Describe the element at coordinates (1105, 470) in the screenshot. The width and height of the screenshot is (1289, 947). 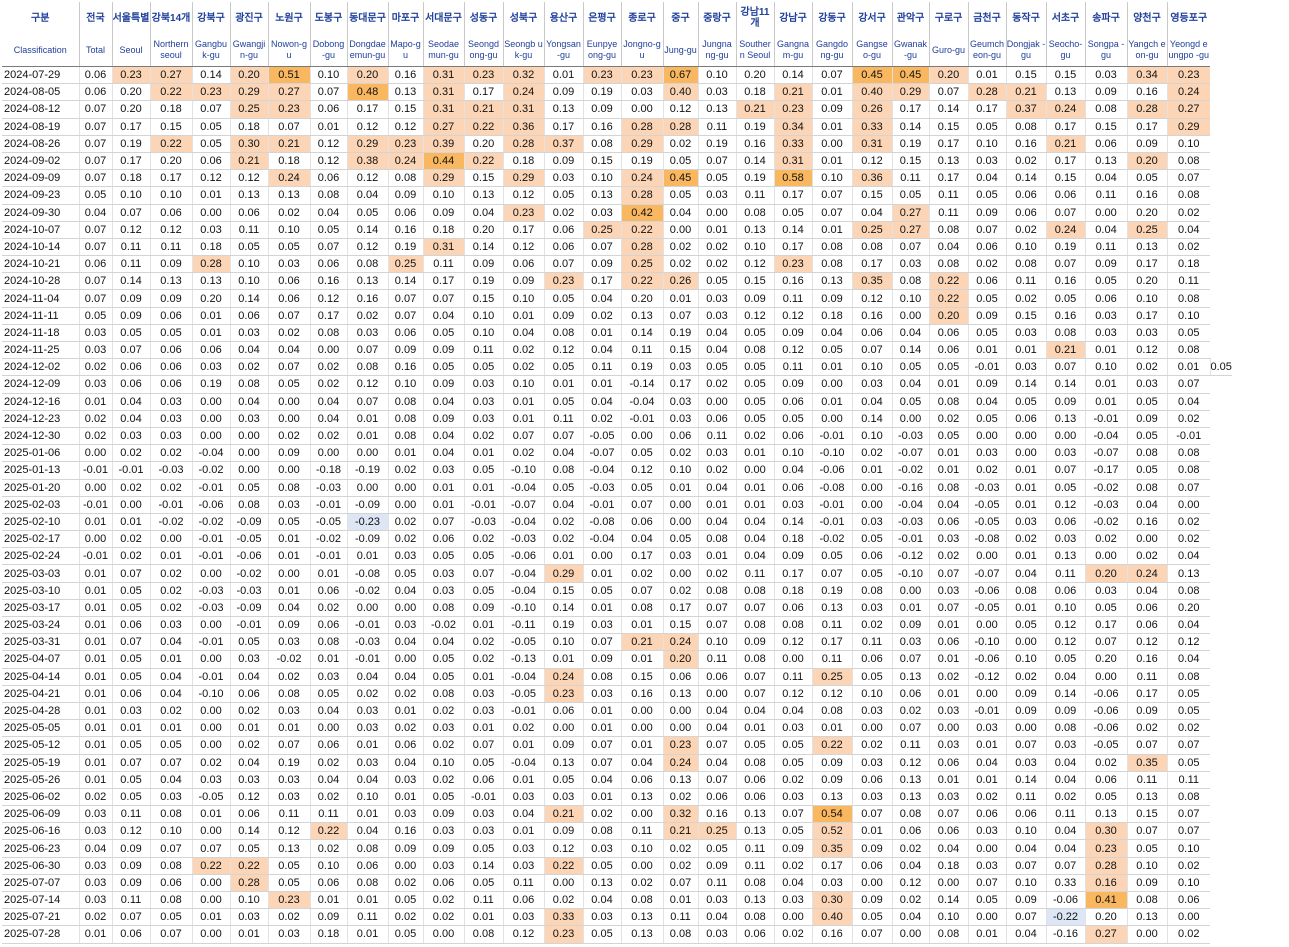
I see `table-cell: -0.17` at that location.